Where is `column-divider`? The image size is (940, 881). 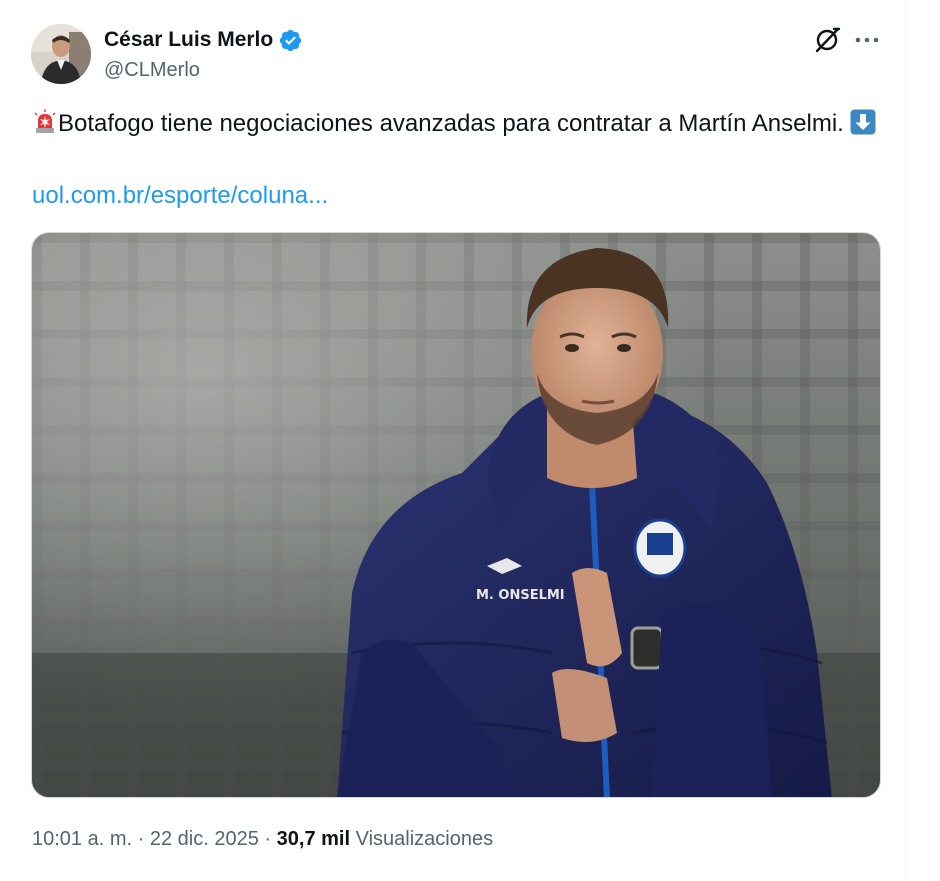
column-divider is located at coordinates (905, 440).